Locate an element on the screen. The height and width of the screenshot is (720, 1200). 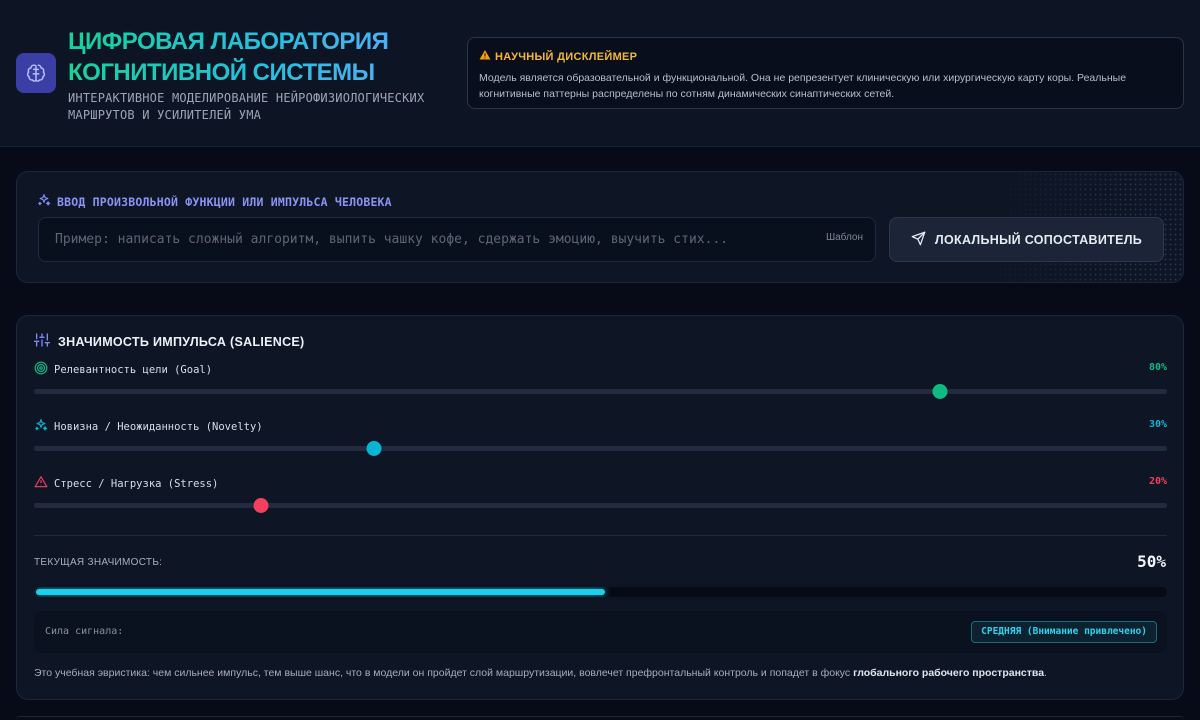
current-salience-value: 50% is located at coordinates (1151, 561).